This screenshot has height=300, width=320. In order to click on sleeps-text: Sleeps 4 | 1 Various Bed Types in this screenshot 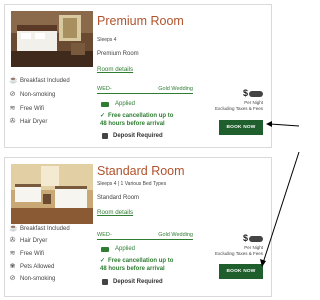, I will do `click(132, 184)`.